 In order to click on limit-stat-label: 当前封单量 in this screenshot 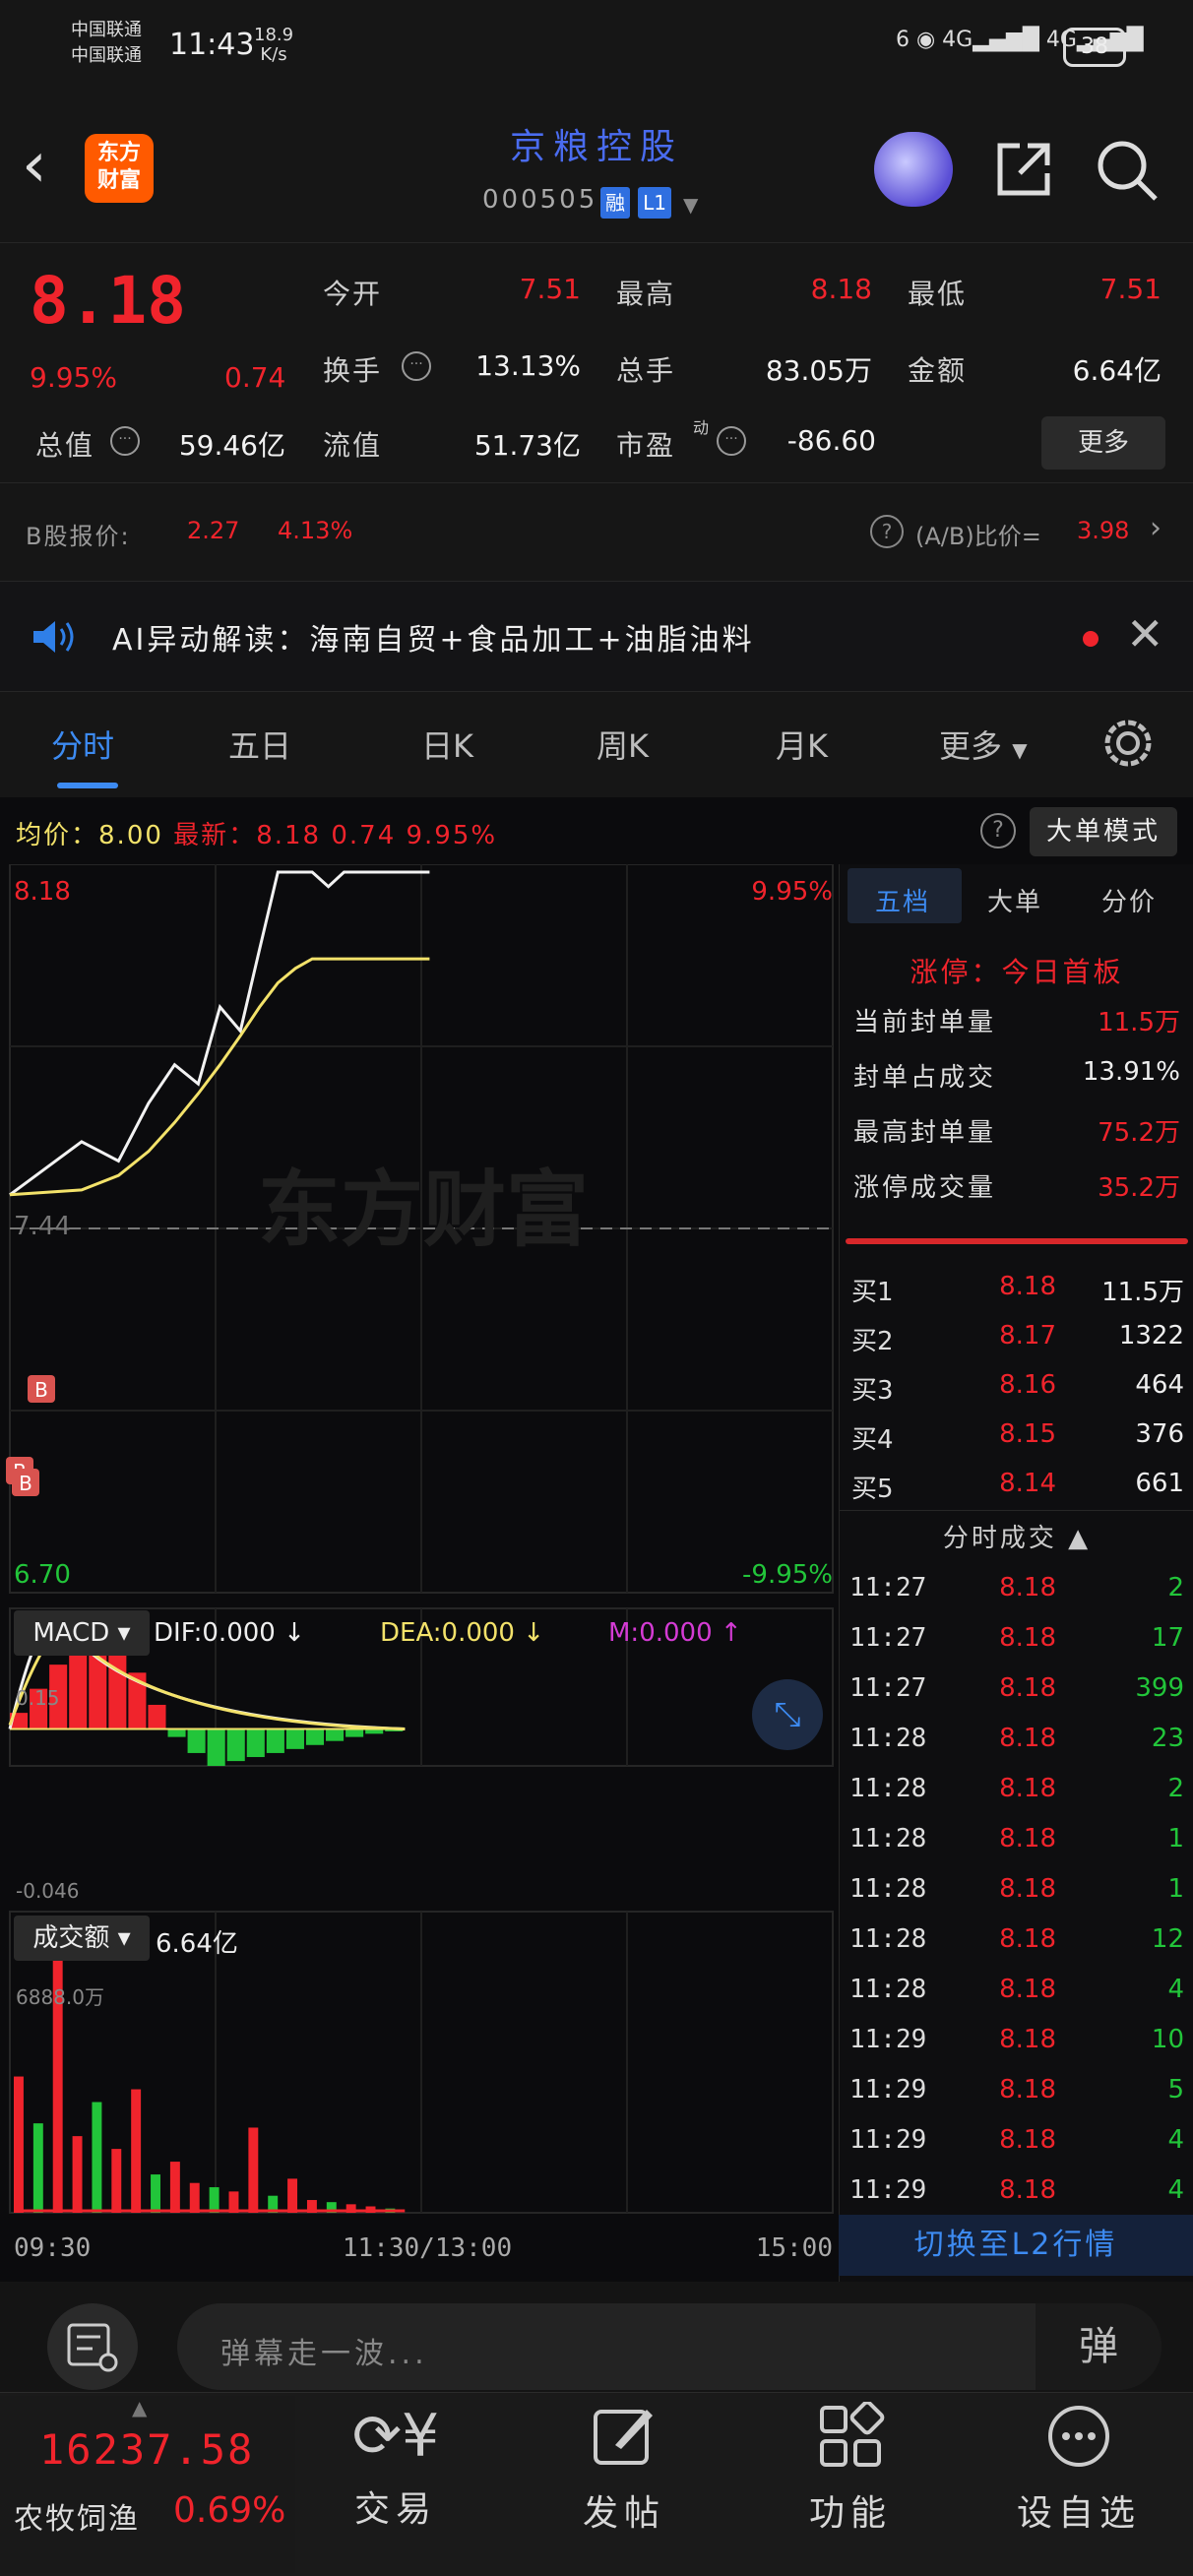, I will do `click(924, 1020)`.